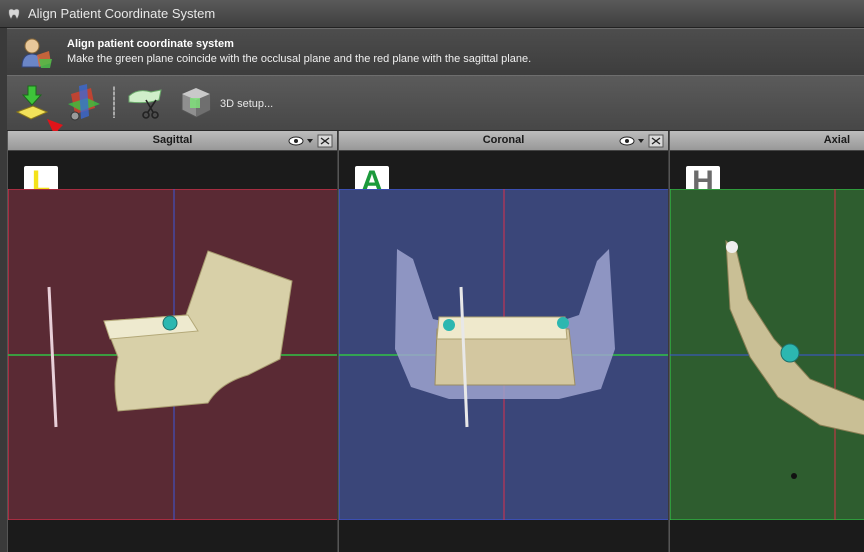 The width and height of the screenshot is (864, 552). I want to click on cube-3d-icon, so click(196, 102).